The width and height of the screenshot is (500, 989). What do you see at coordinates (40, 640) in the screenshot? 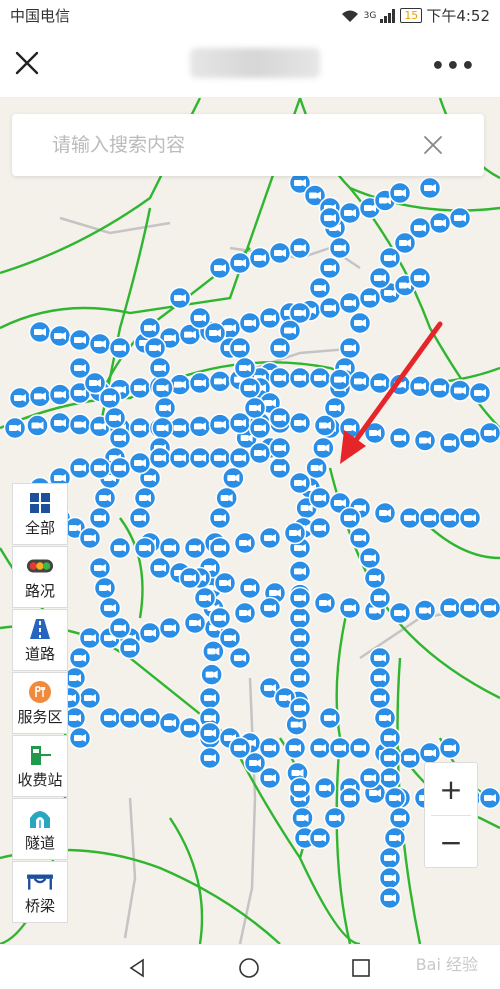
I see `layer-road-button: 道路` at bounding box center [40, 640].